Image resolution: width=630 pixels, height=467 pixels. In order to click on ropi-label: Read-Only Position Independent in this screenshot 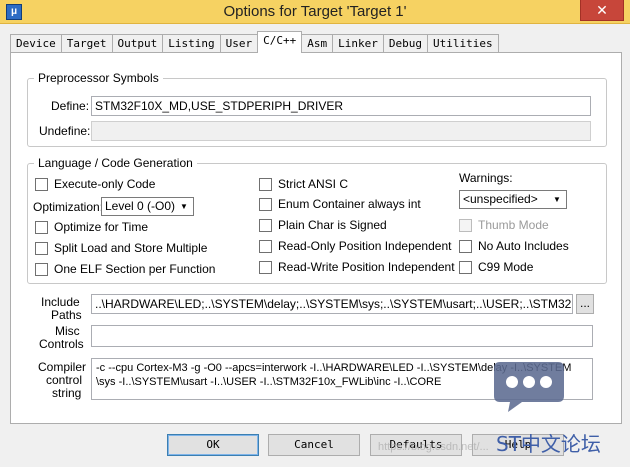, I will do `click(365, 246)`.